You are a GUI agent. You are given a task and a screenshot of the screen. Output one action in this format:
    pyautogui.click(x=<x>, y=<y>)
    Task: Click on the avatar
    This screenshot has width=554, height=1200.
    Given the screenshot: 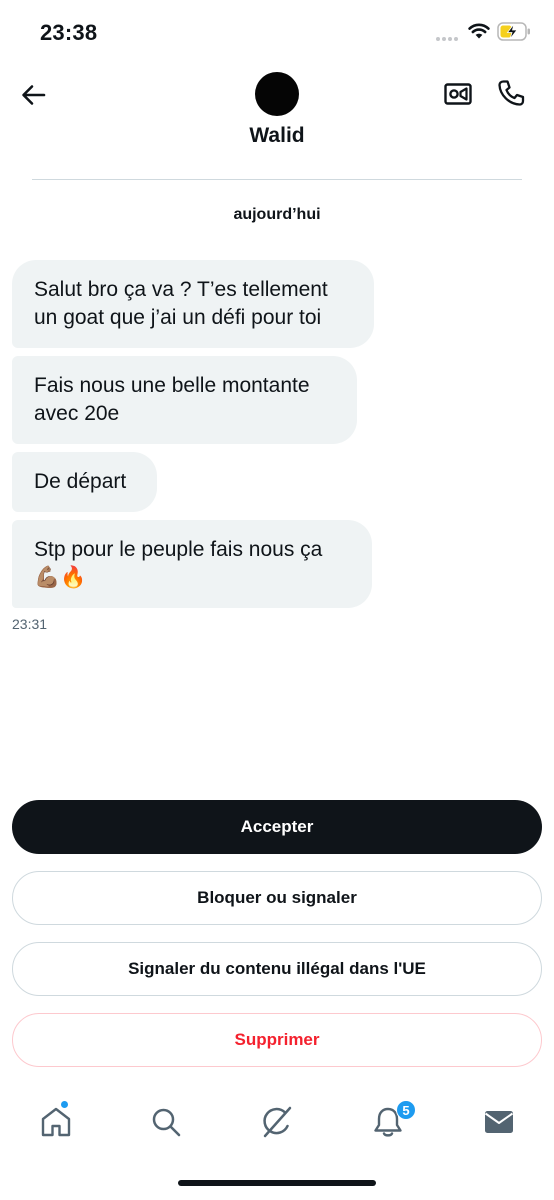 What is the action you would take?
    pyautogui.click(x=277, y=94)
    